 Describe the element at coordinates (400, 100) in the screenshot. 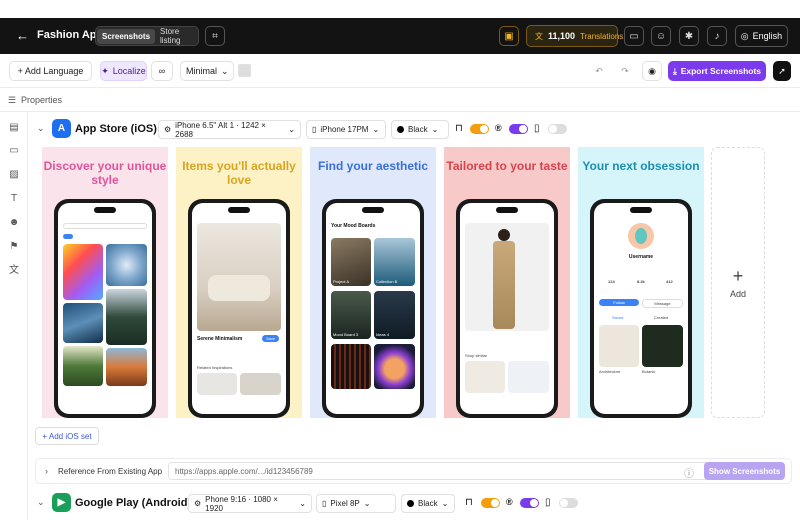

I see `properties-bar: ☰ Properties` at that location.